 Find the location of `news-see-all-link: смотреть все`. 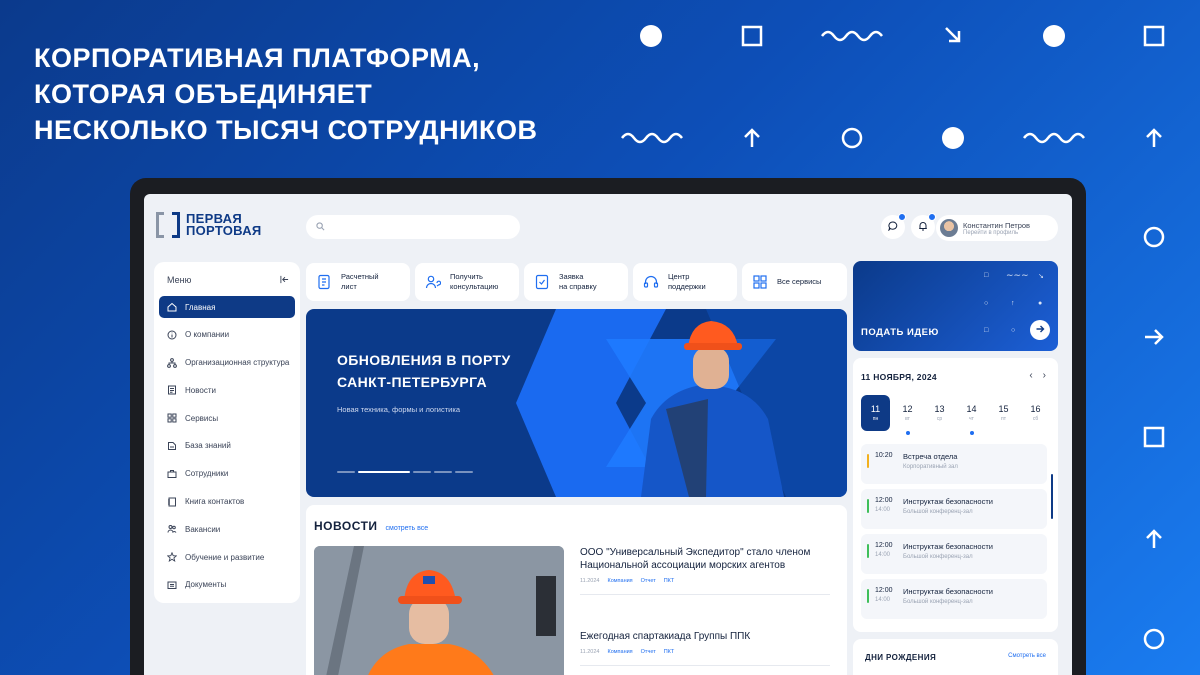

news-see-all-link: смотреть все is located at coordinates (407, 528).